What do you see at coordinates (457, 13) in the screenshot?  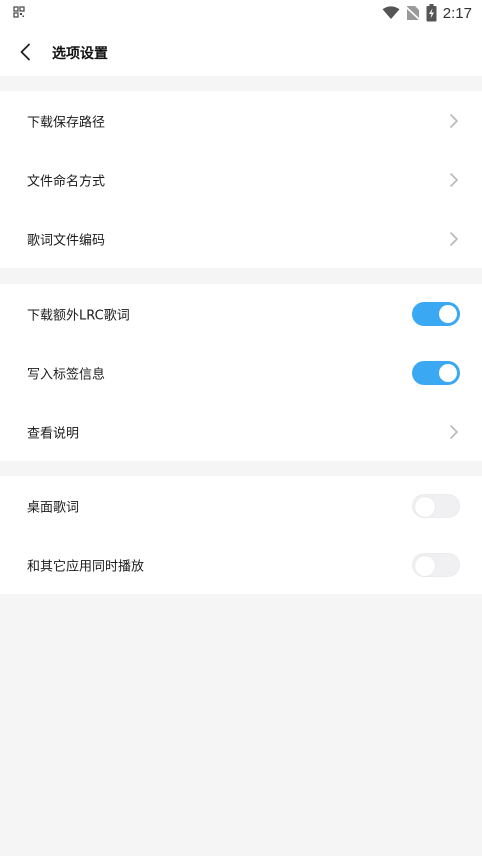 I see `status-time: 2:17` at bounding box center [457, 13].